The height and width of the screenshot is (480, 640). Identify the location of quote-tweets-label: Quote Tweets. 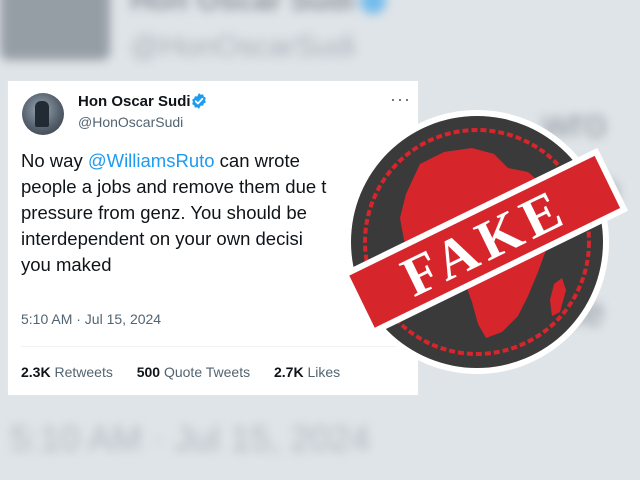
(207, 372).